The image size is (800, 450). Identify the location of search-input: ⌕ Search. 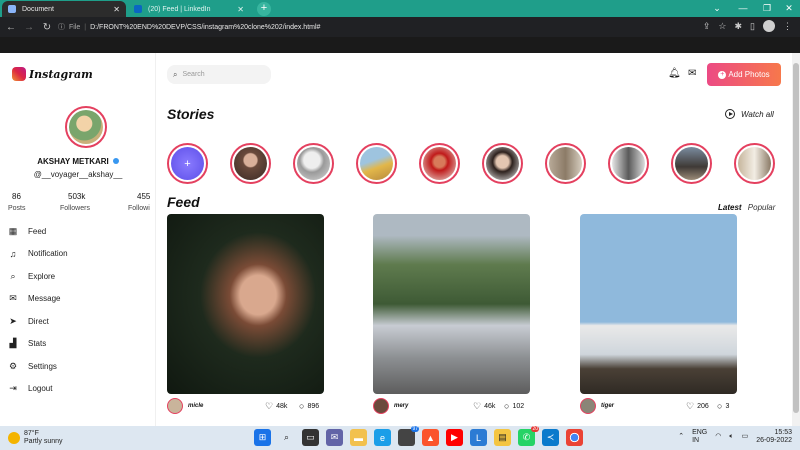
(219, 74).